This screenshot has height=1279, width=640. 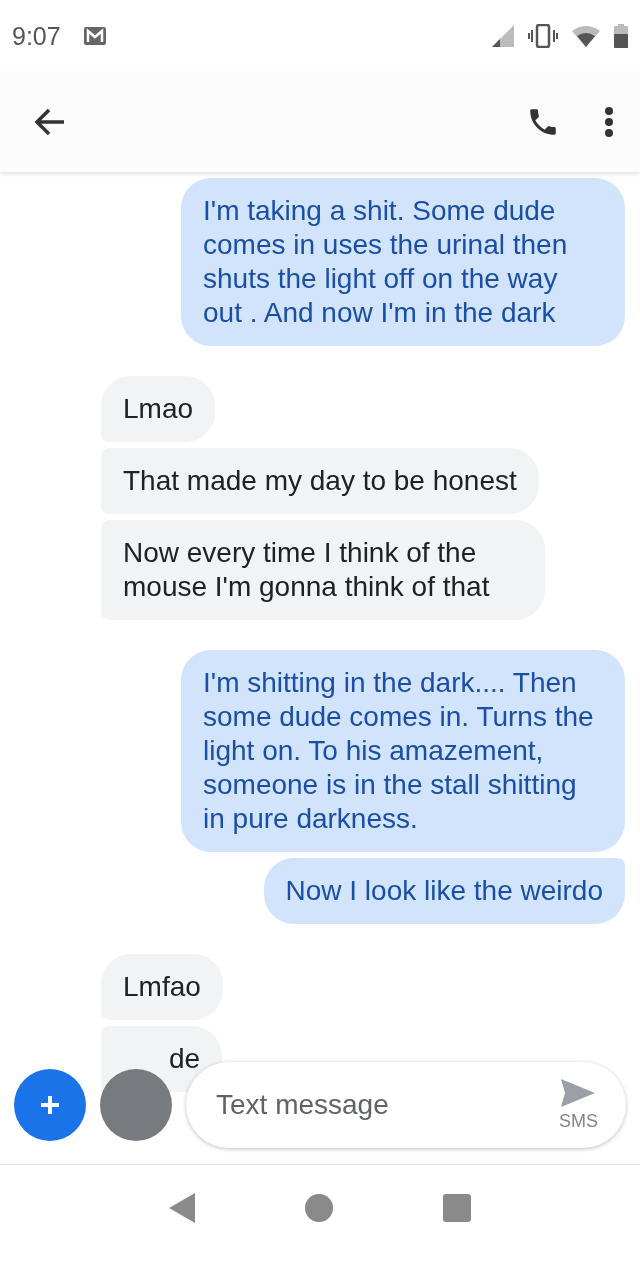 What do you see at coordinates (543, 36) in the screenshot?
I see `vibrate-icon` at bounding box center [543, 36].